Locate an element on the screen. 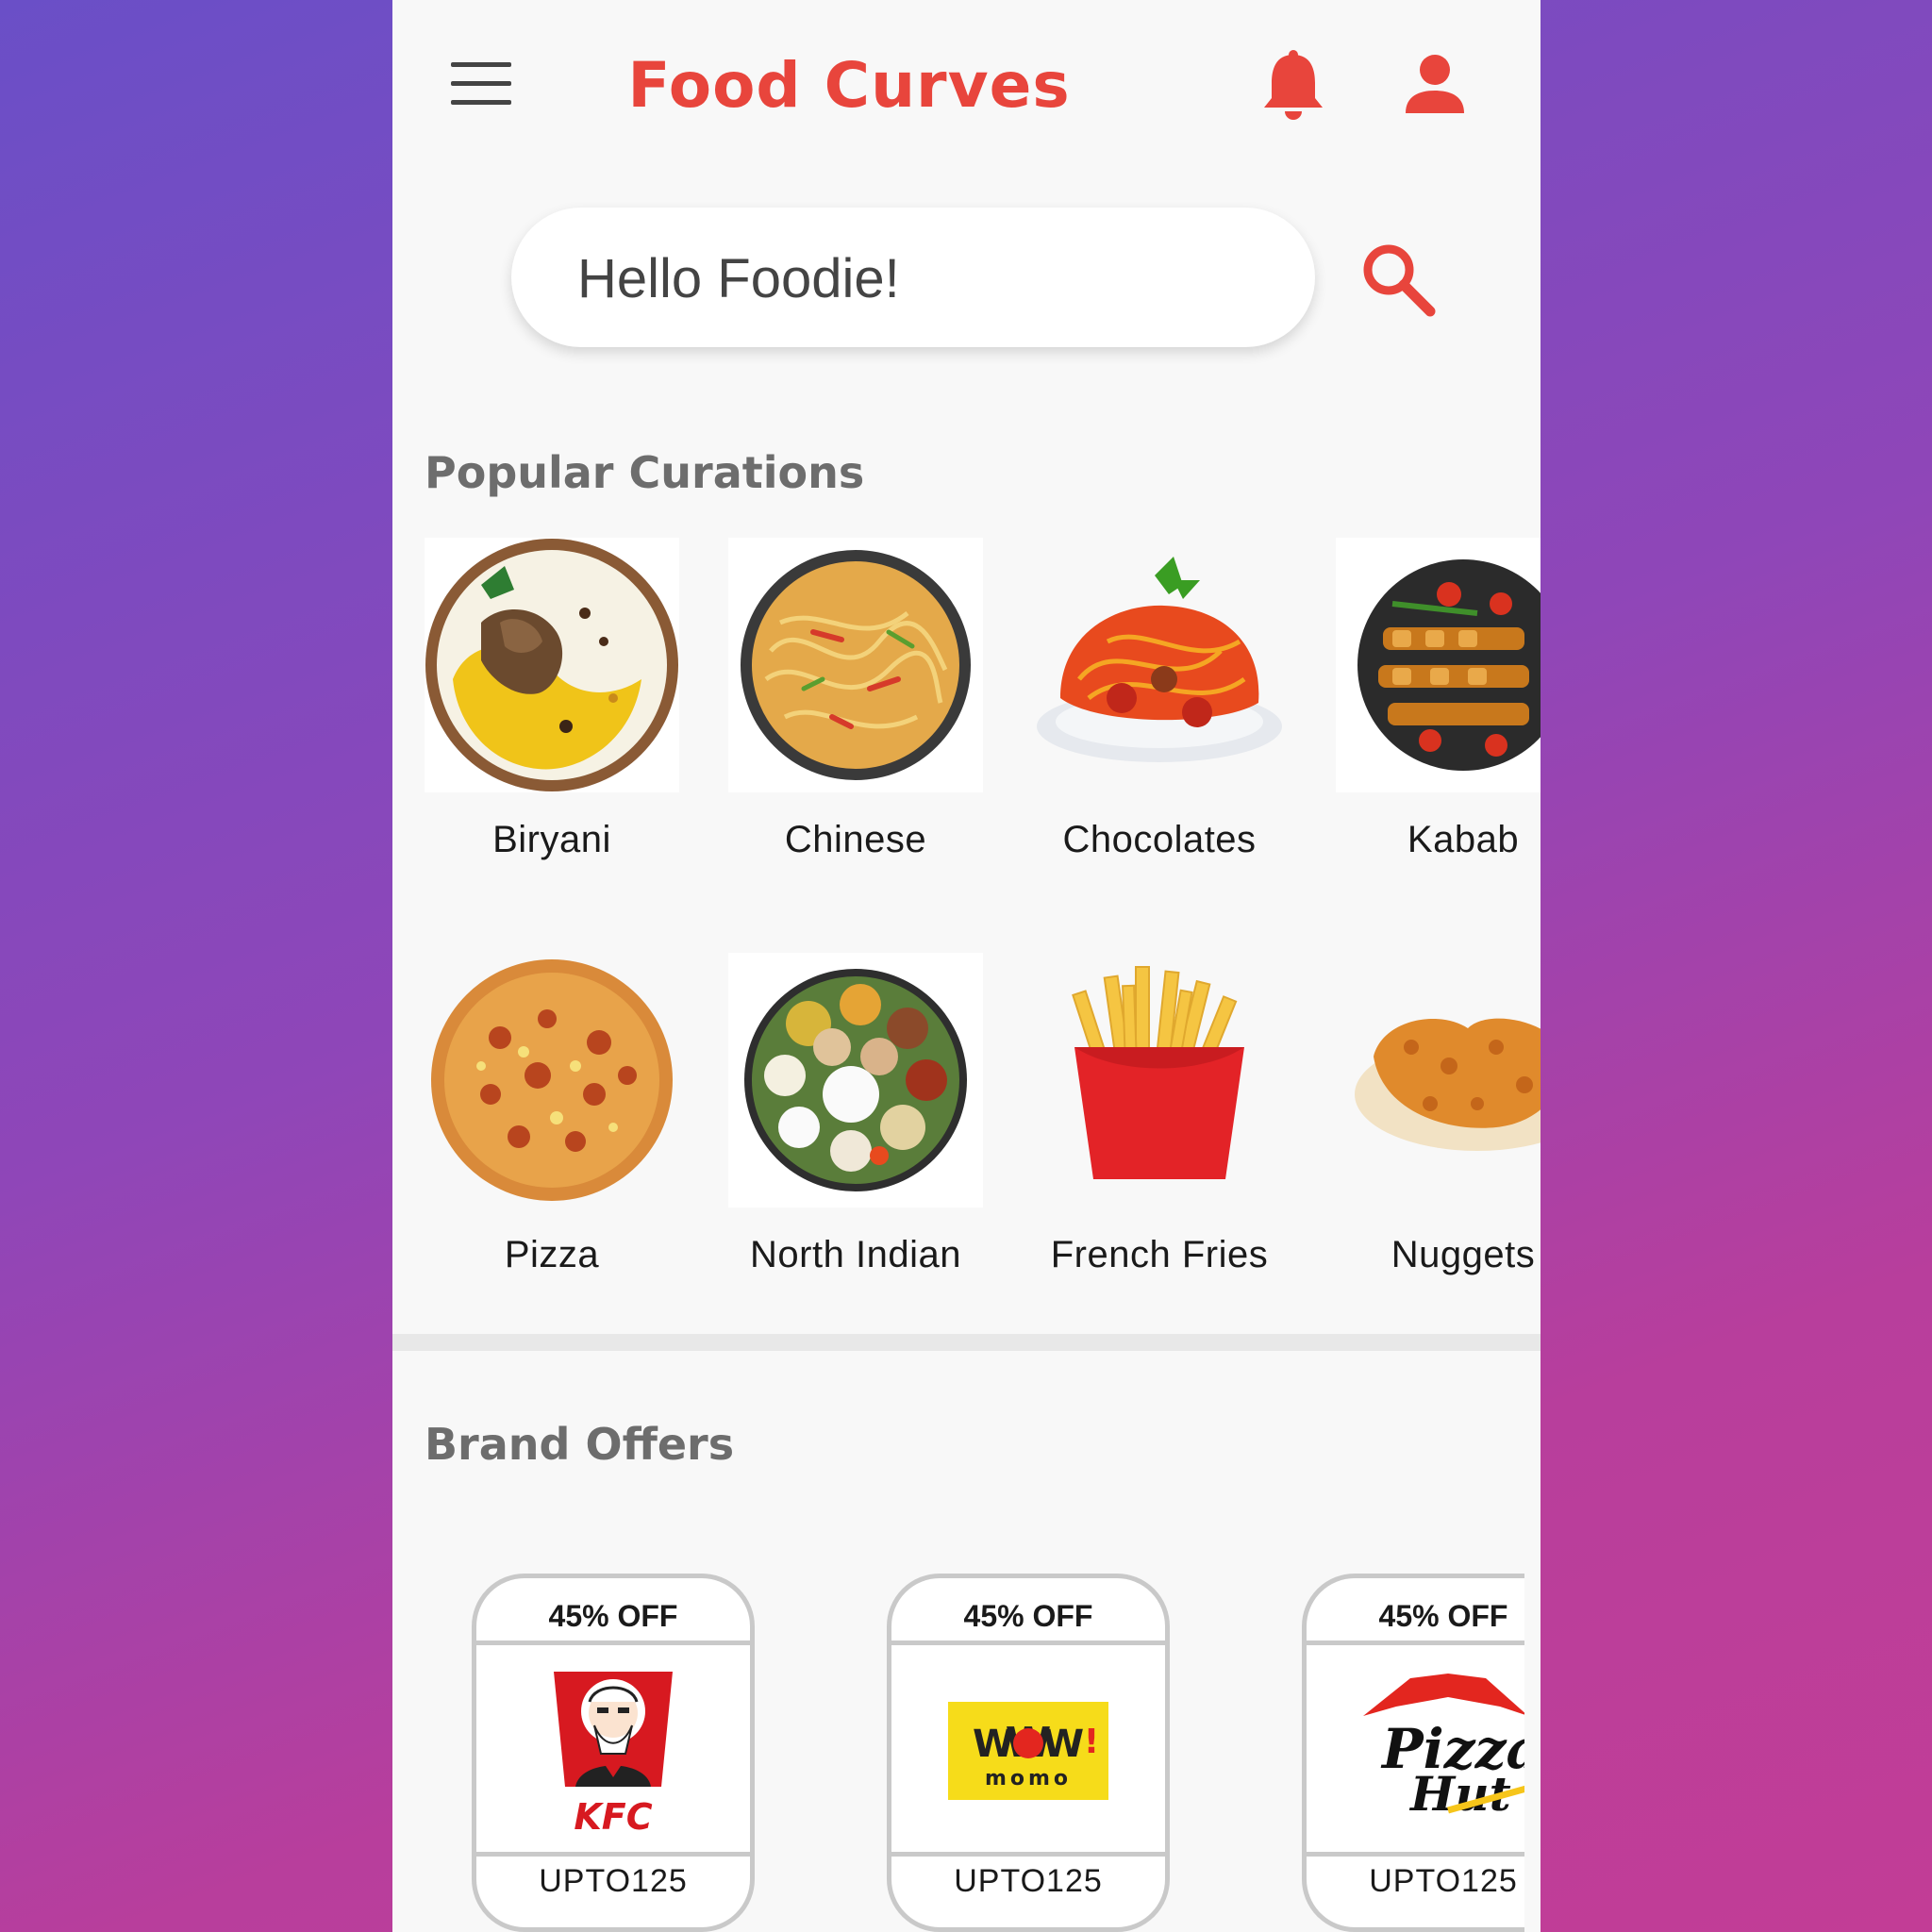  search-bar is located at coordinates (913, 277).